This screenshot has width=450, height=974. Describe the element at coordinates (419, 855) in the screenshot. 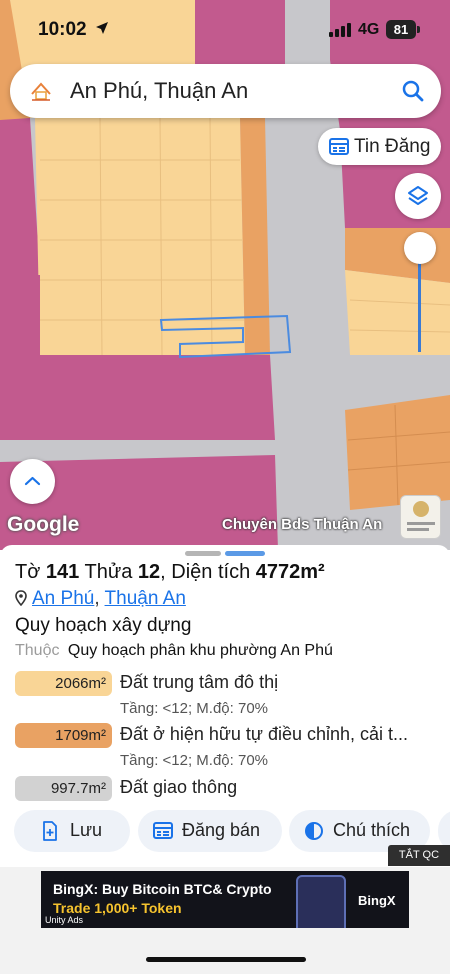

I see `close-ad-button: TẮT QC` at that location.